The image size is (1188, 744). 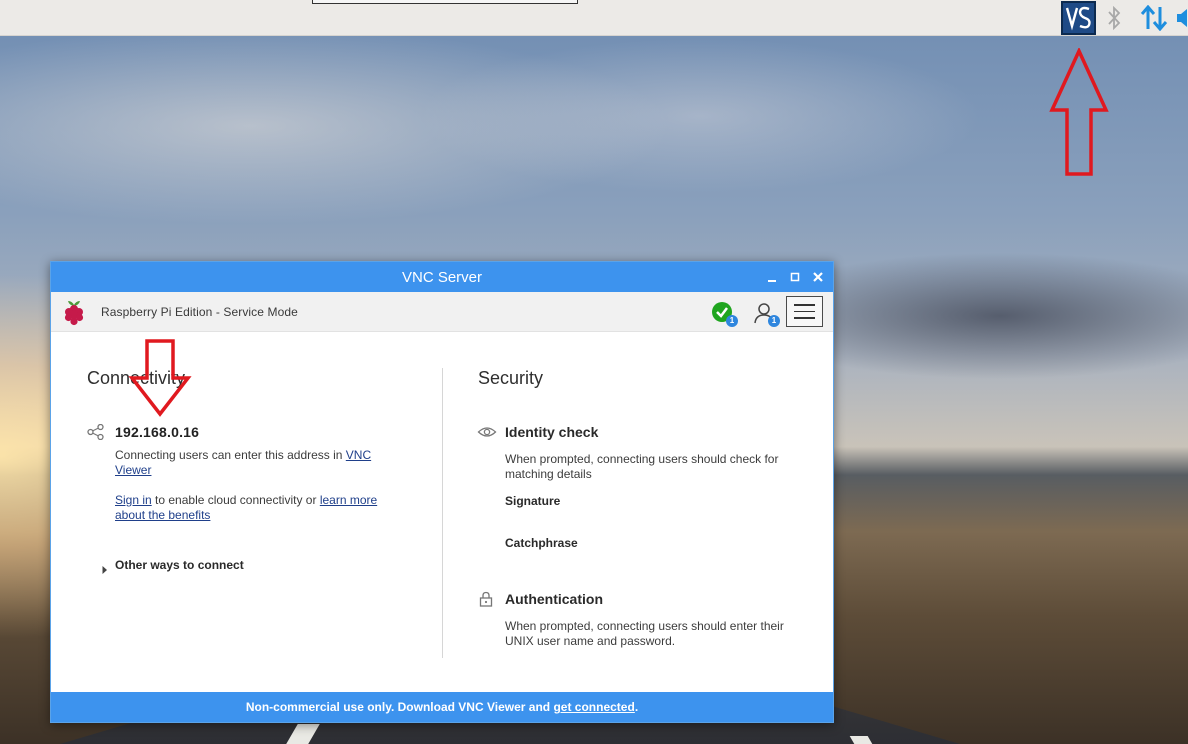 I want to click on close-icon, so click(x=818, y=277).